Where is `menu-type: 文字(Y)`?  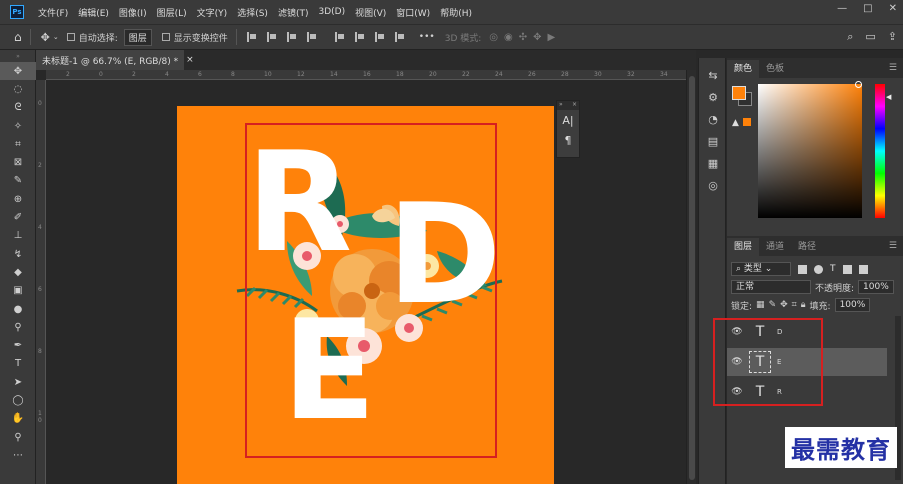
menu-type: 文字(Y) is located at coordinates (212, 12).